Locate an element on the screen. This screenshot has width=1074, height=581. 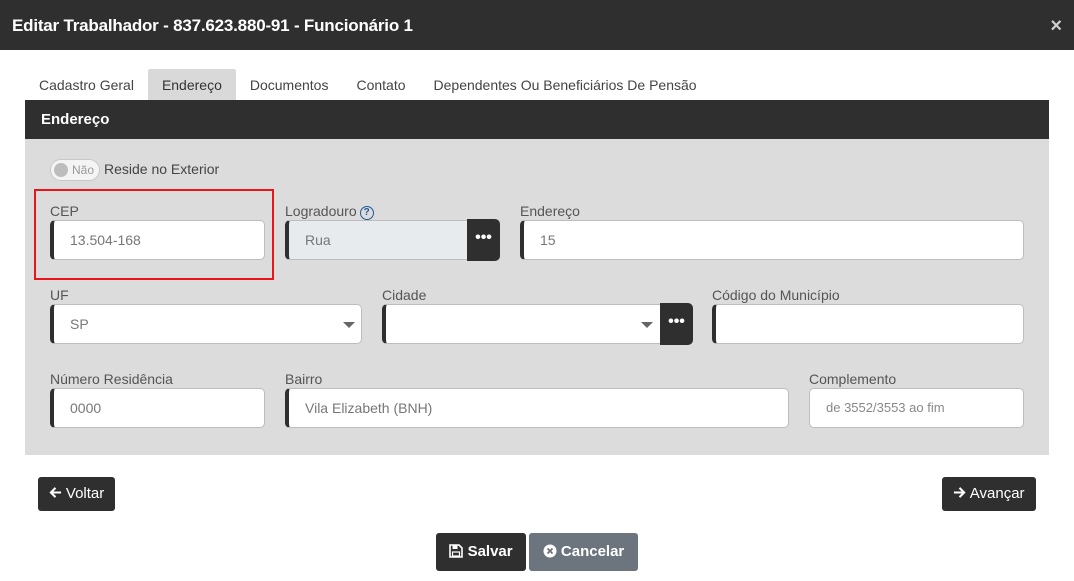
cidade-select is located at coordinates (523, 324).